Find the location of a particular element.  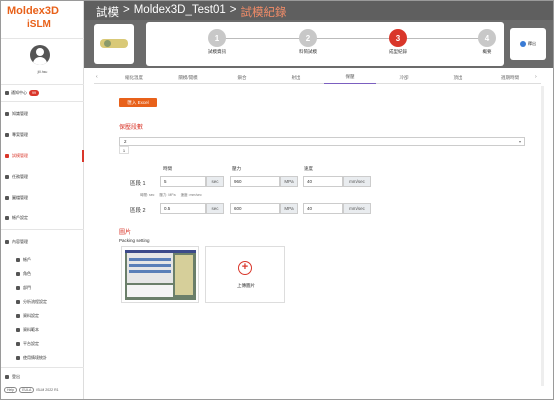

sidebar-item-data-settings: 資料設定 is located at coordinates (42, 316).